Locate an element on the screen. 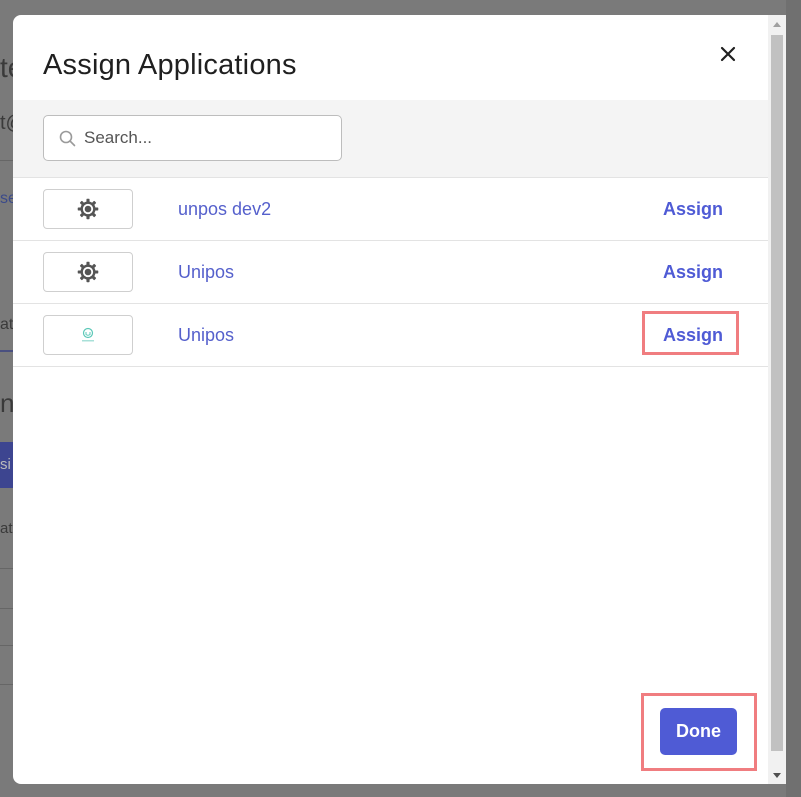 Image resolution: width=801 pixels, height=797 pixels. unipos-logo-icon is located at coordinates (88, 334).